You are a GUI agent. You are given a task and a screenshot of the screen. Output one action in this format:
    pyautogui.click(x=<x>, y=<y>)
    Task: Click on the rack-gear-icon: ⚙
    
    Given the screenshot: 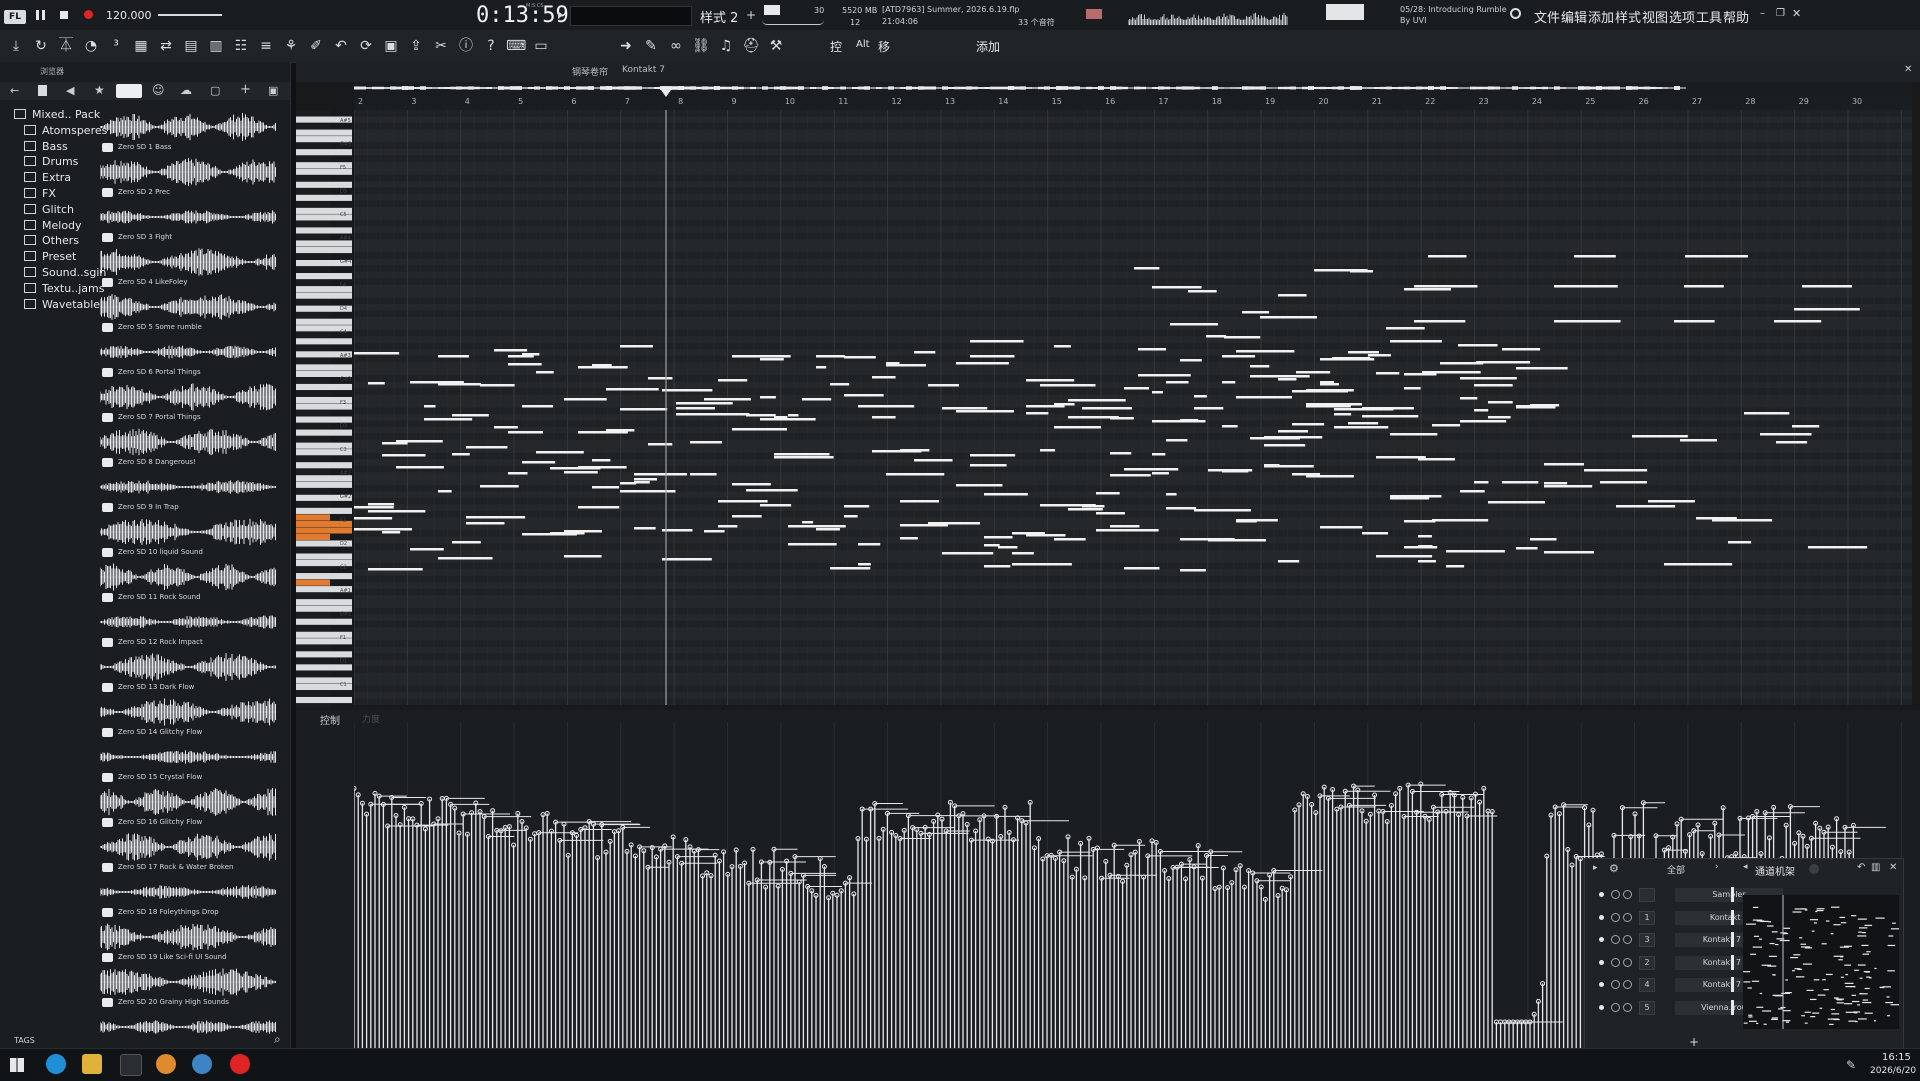 What is the action you would take?
    pyautogui.click(x=1614, y=868)
    